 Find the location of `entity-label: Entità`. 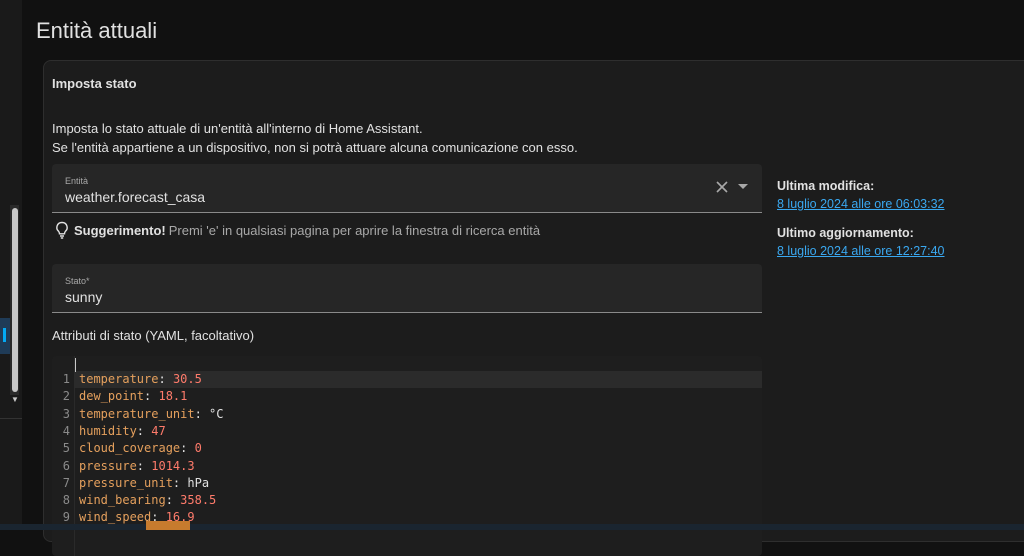

entity-label: Entità is located at coordinates (77, 181).